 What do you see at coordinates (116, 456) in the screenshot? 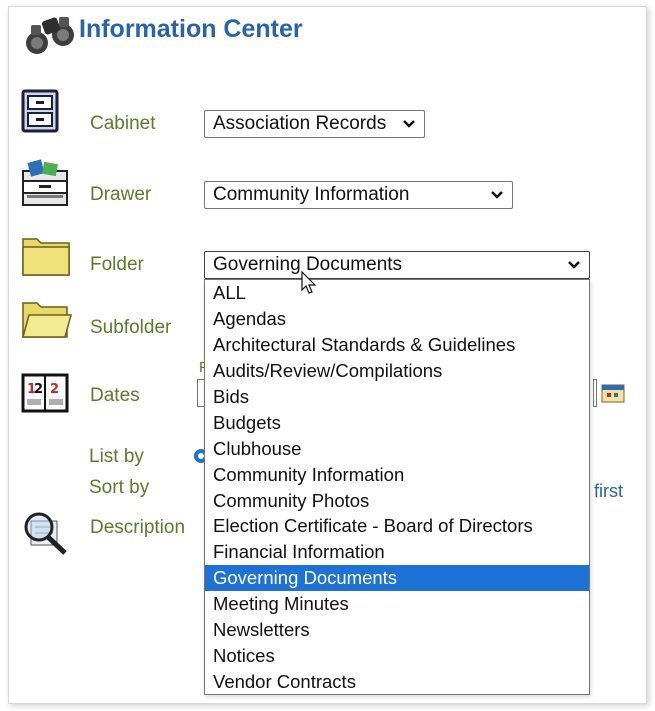
I see `list-by-label: List by` at bounding box center [116, 456].